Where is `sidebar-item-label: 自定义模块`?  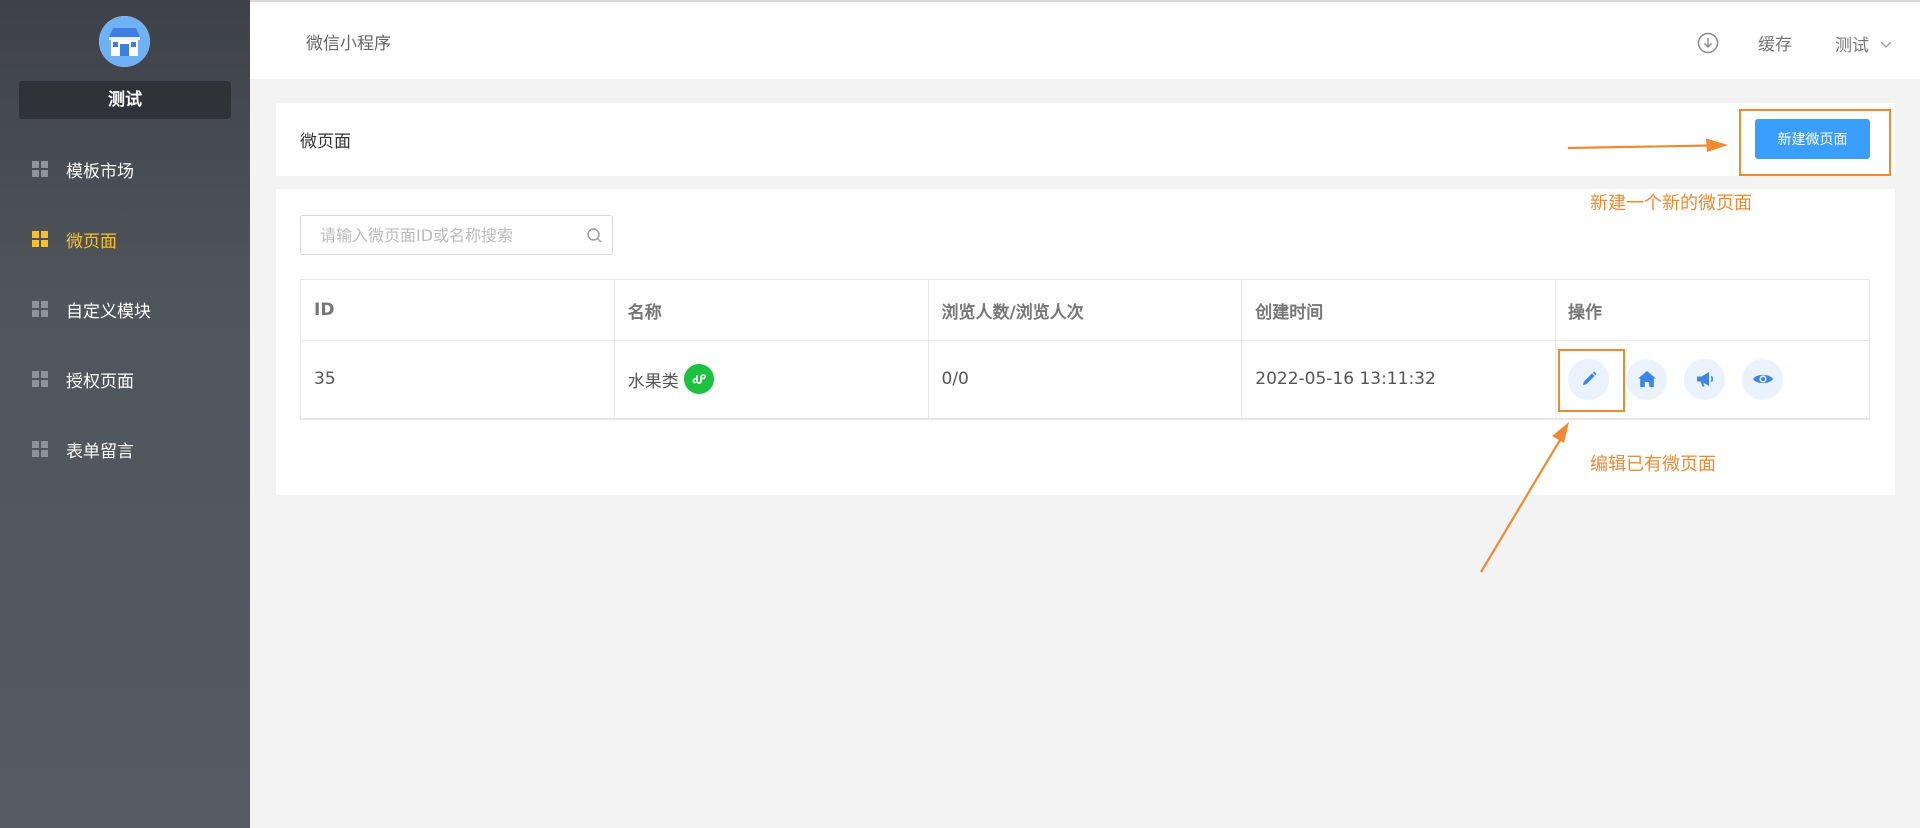 sidebar-item-label: 自定义模块 is located at coordinates (108, 311).